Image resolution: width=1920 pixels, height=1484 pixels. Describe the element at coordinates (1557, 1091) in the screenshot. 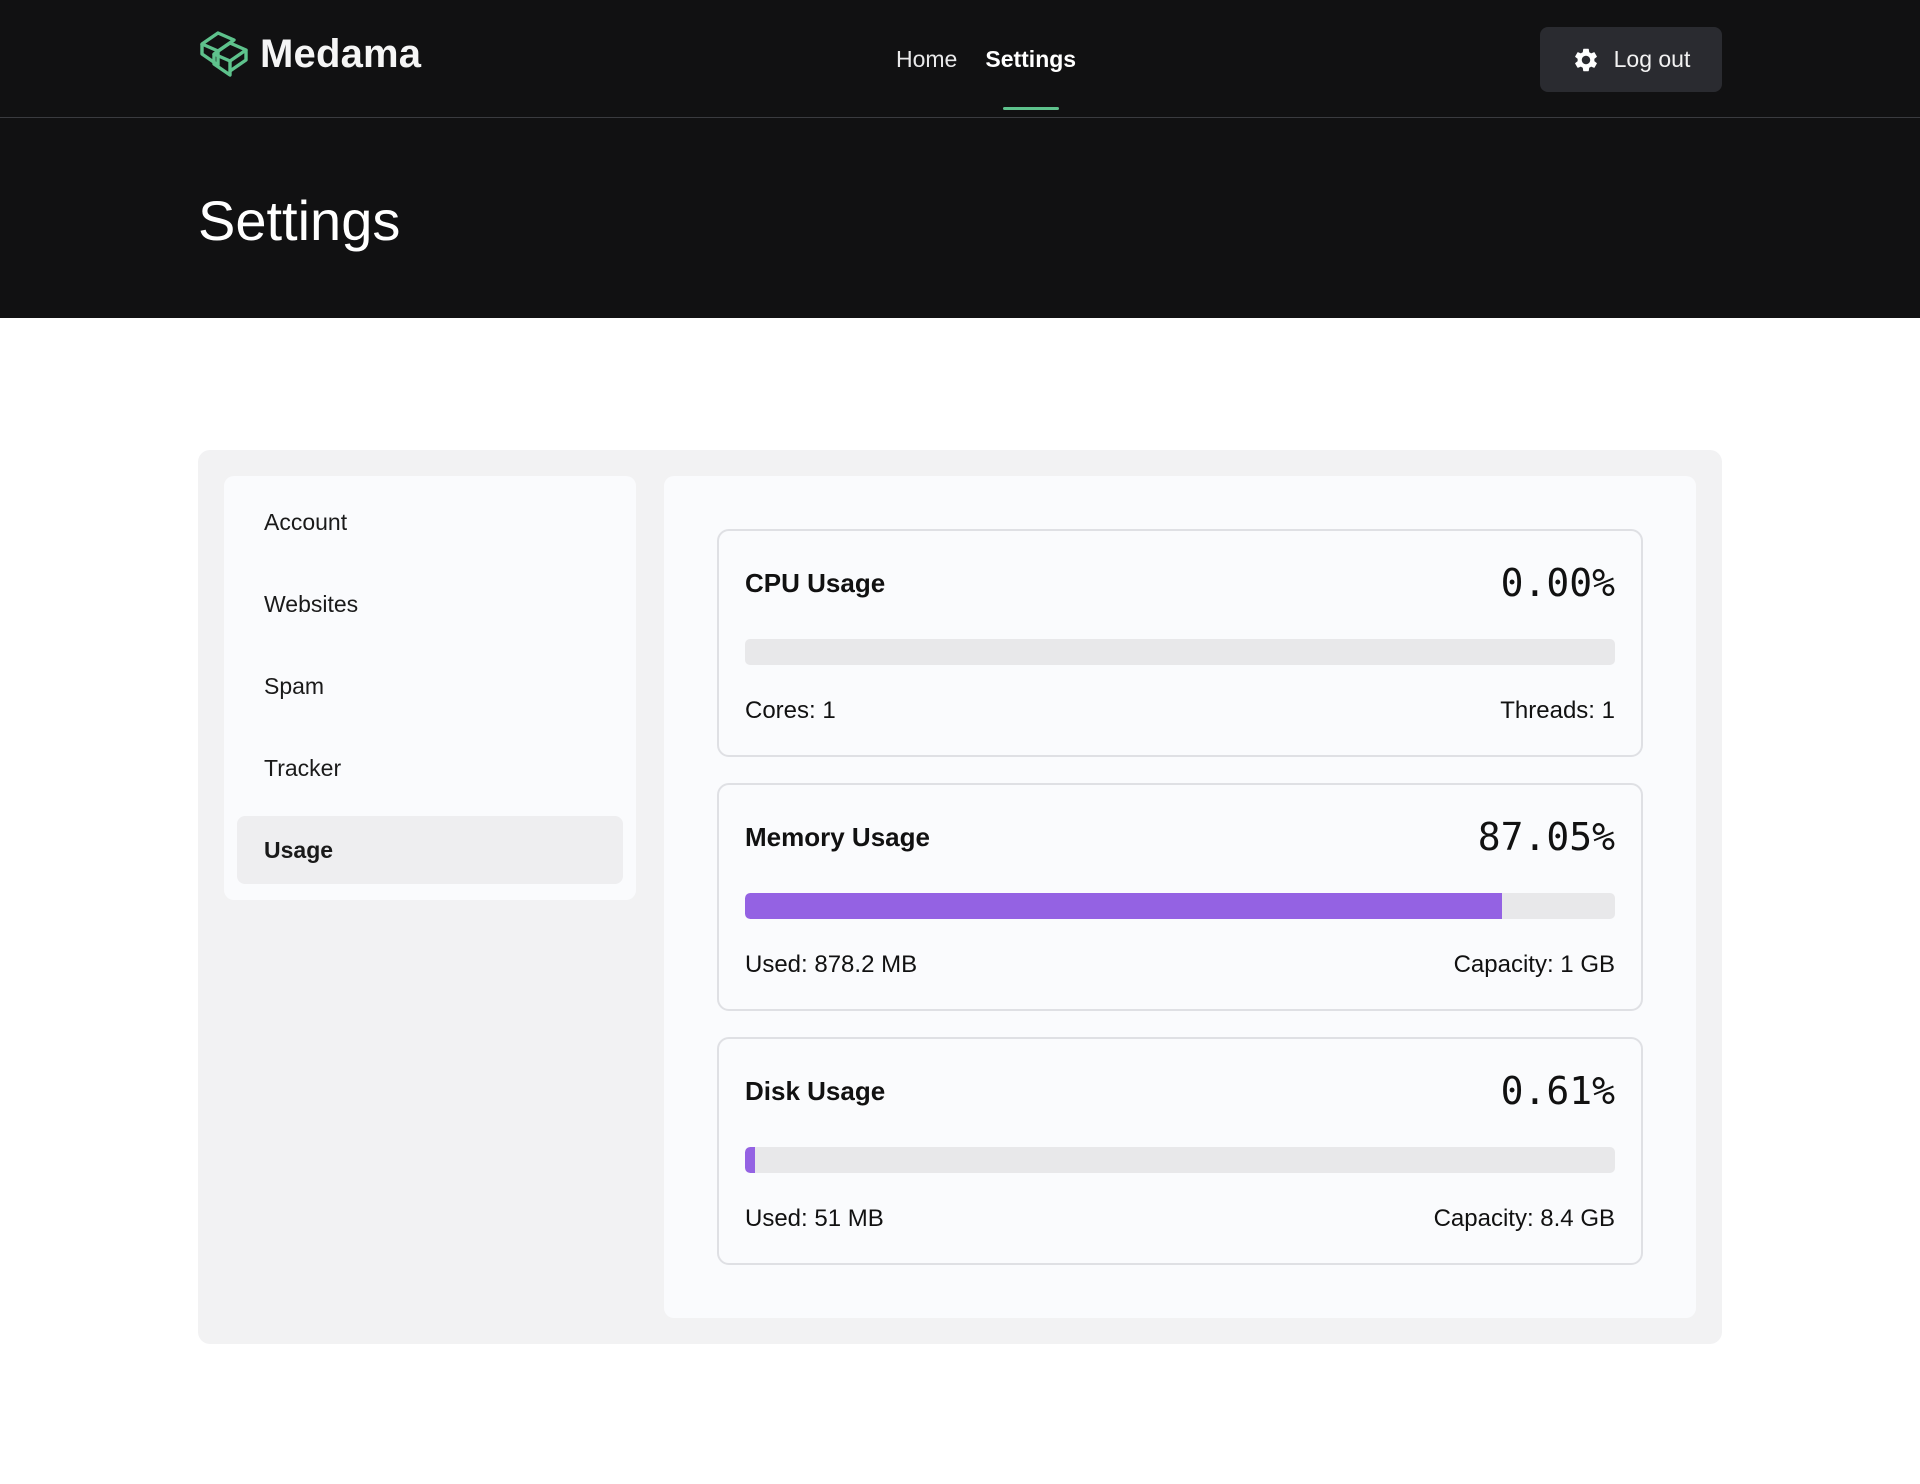

I see `disk-usage-value: 0.61%` at that location.